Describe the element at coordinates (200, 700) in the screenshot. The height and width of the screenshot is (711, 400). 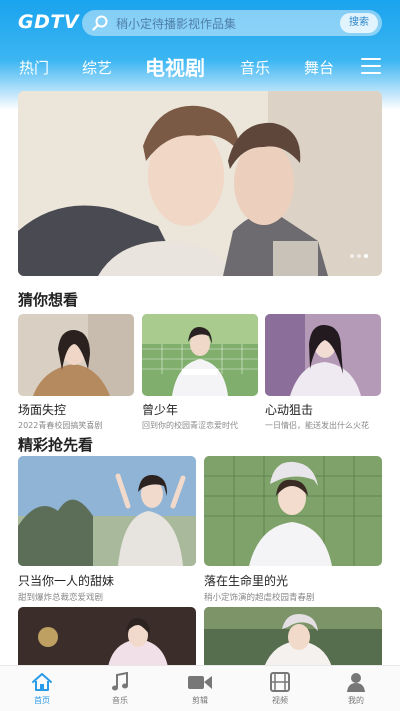
I see `nav-clips-label: 剪辑` at that location.